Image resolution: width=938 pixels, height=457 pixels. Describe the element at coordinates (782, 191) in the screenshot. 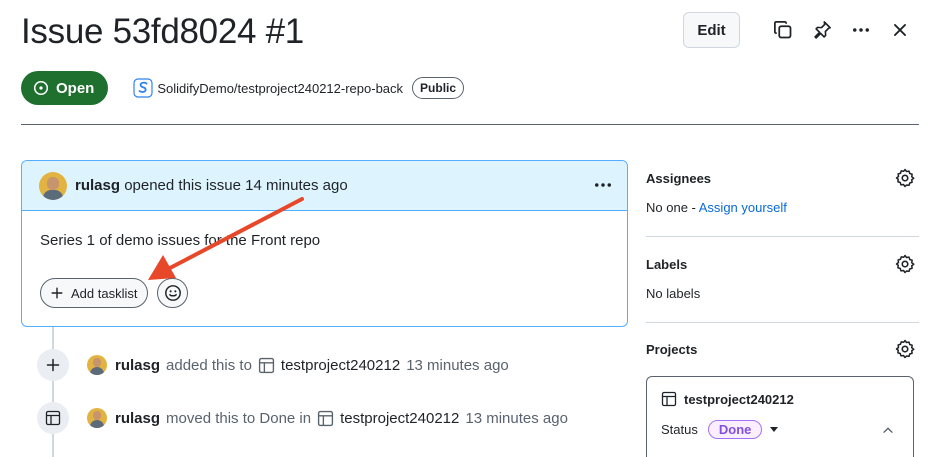

I see `sidebar-assignees: Assignees No one - Assign yourself` at that location.